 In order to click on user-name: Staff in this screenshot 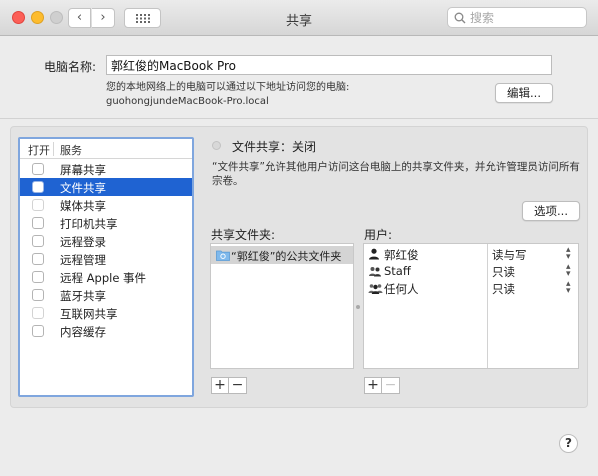, I will do `click(397, 271)`.